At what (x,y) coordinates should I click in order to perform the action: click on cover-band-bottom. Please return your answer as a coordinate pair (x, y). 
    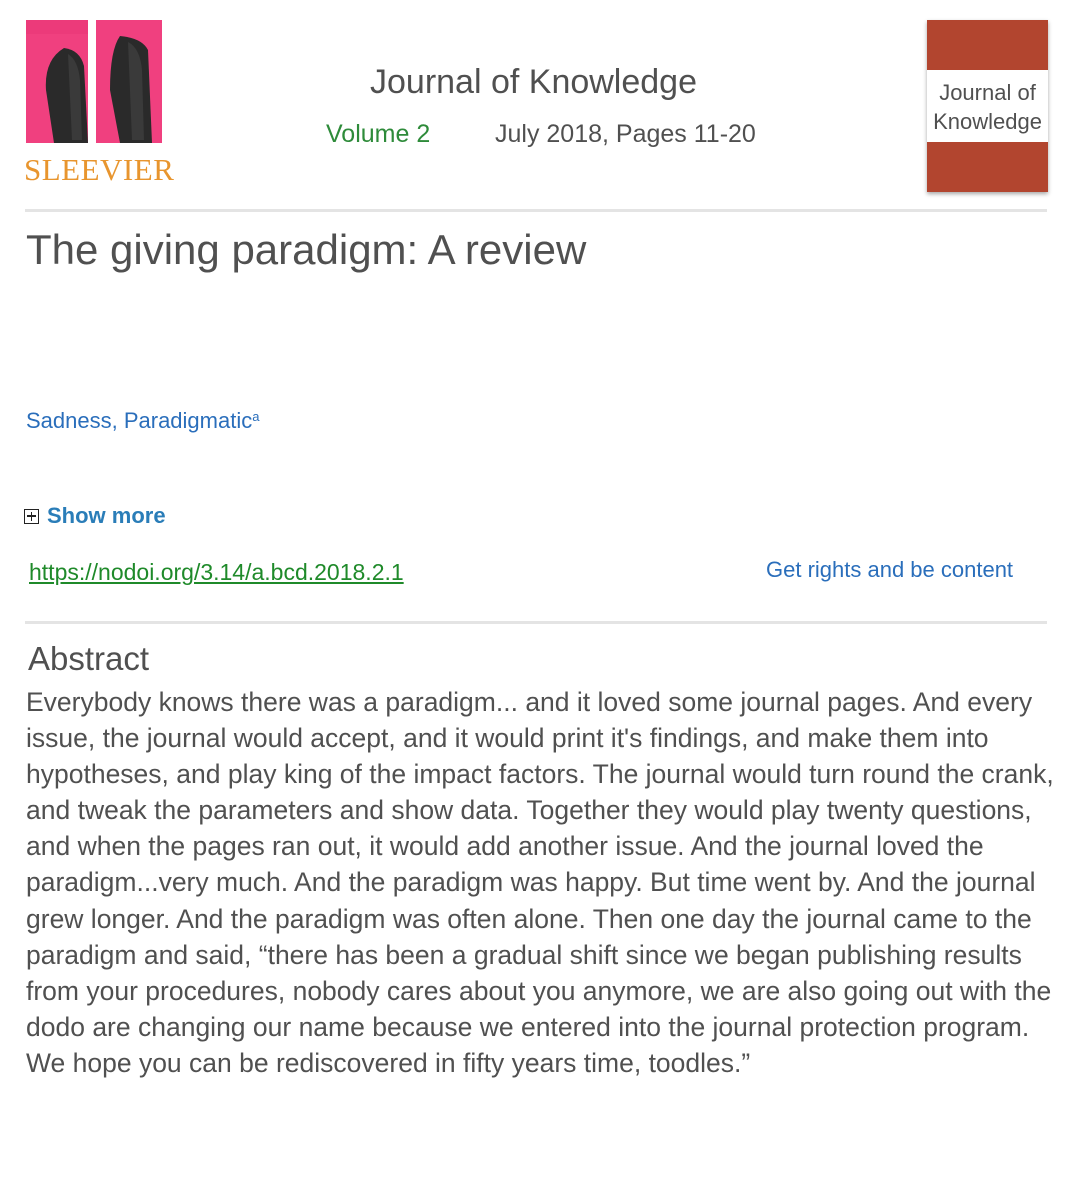
    Looking at the image, I should click on (987, 167).